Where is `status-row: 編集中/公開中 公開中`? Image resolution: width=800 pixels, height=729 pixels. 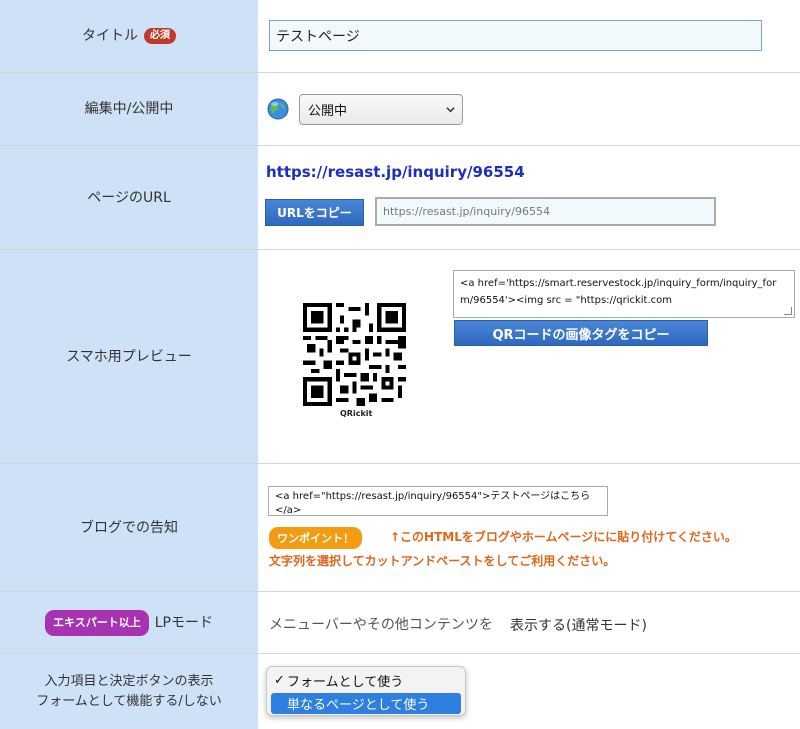
status-row: 編集中/公開中 公開中 is located at coordinates (400, 109).